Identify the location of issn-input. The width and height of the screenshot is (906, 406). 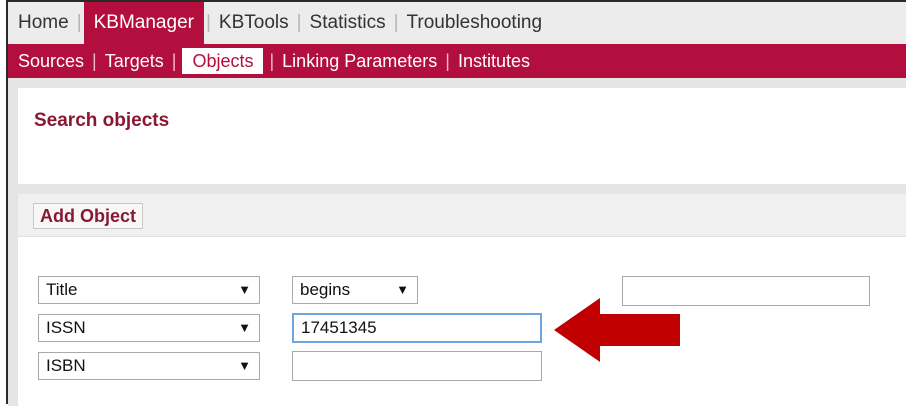
(417, 328).